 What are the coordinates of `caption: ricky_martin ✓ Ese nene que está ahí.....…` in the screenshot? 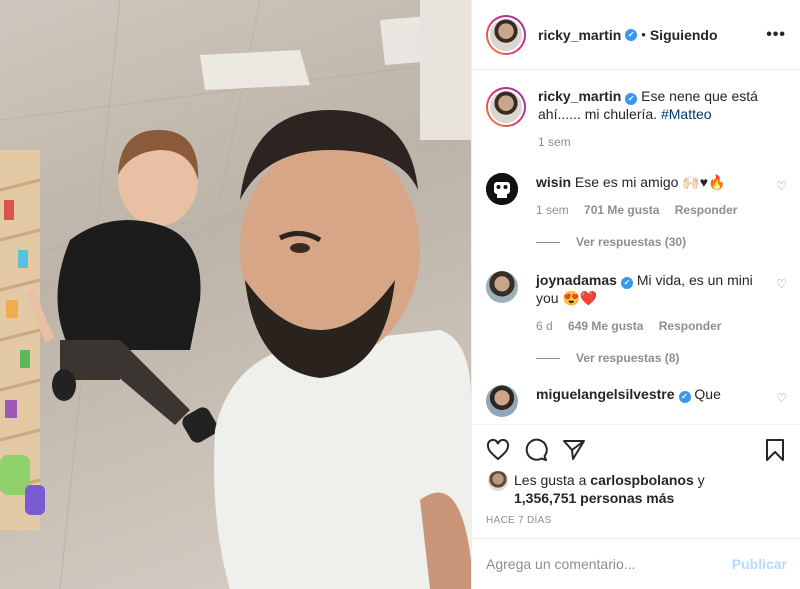 It's located at (636, 119).